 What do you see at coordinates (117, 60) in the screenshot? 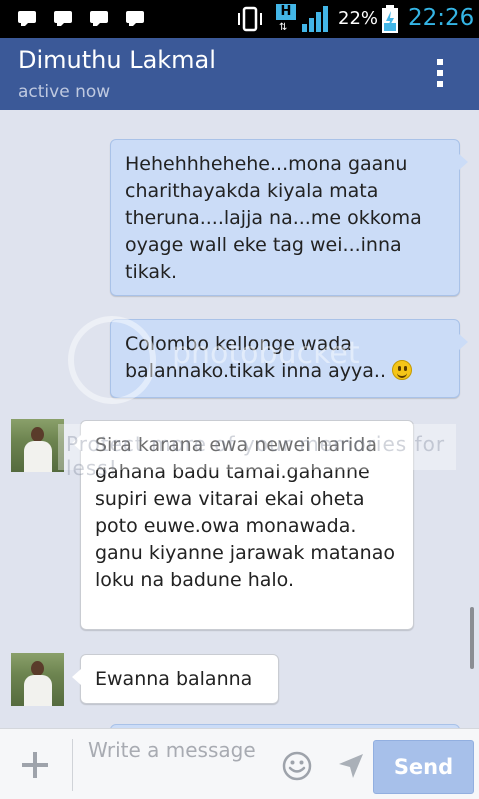
I see `contact-name: Dimuthu Lakmal` at bounding box center [117, 60].